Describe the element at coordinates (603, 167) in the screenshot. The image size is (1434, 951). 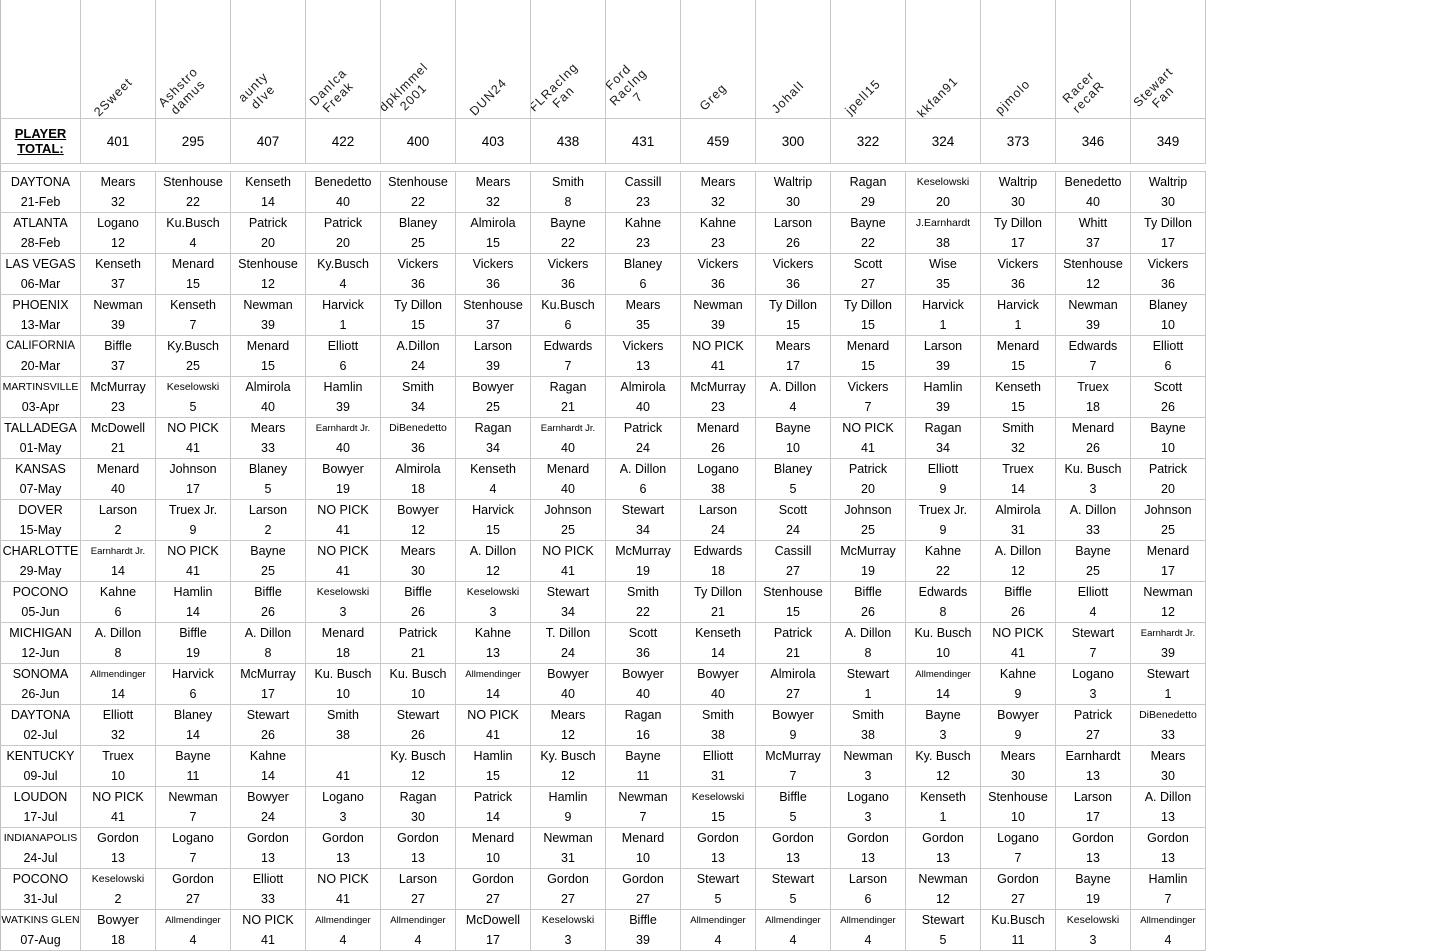
I see `spacer-row` at that location.